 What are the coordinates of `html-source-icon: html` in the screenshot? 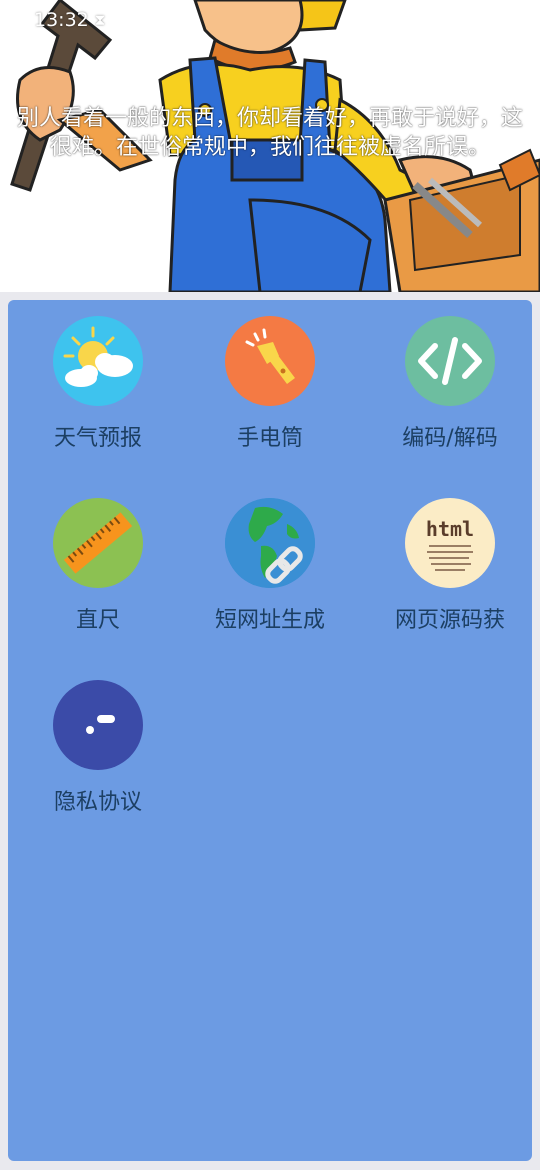 It's located at (450, 543).